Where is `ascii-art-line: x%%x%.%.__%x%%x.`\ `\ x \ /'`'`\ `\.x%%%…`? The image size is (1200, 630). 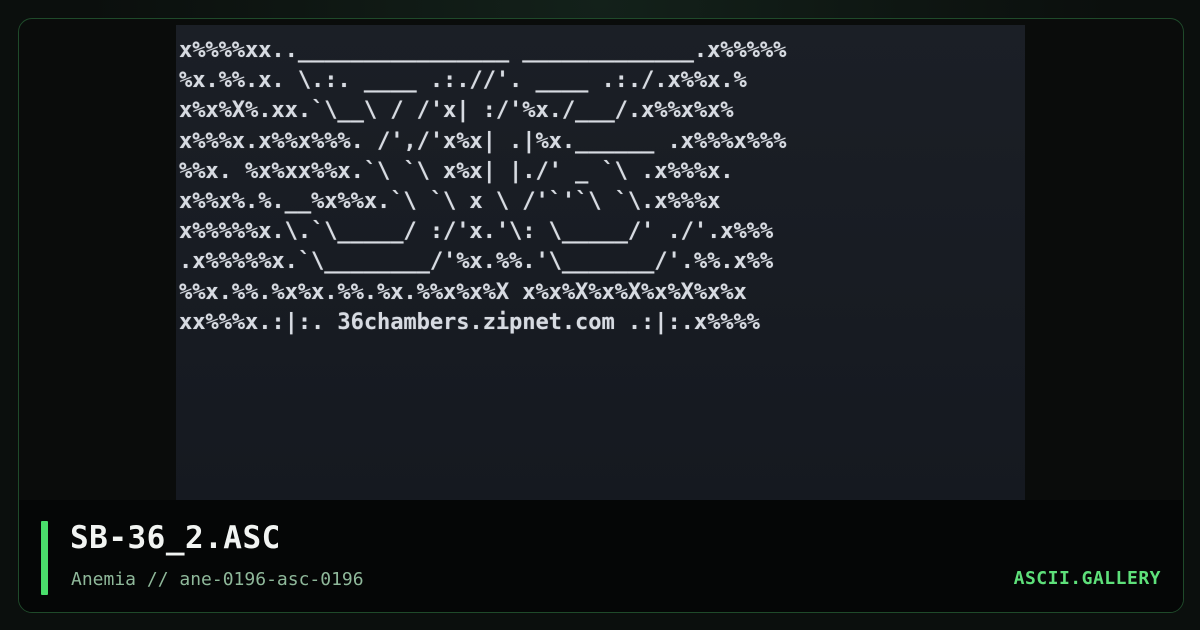
ascii-art-line: x%%x%.%.__%x%%x.`\ `\ x \ /'`'`\ `\.x%%%… is located at coordinates (450, 201).